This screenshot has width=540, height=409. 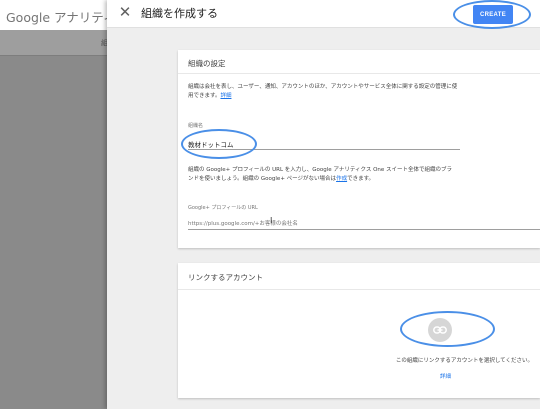 I want to click on text-cursor-icon: I, so click(x=271, y=220).